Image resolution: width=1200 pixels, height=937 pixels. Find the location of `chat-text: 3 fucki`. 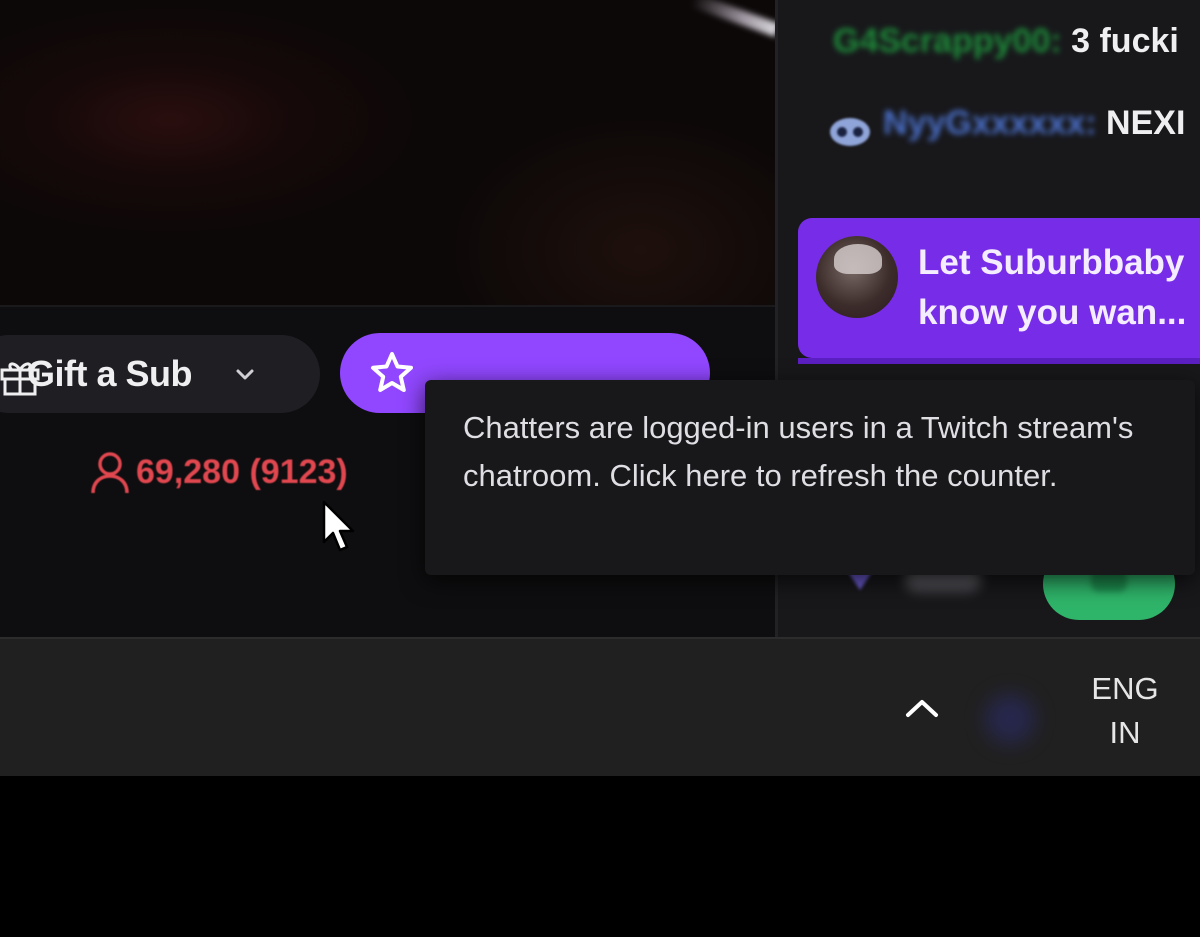

chat-text: 3 fucki is located at coordinates (1120, 41).